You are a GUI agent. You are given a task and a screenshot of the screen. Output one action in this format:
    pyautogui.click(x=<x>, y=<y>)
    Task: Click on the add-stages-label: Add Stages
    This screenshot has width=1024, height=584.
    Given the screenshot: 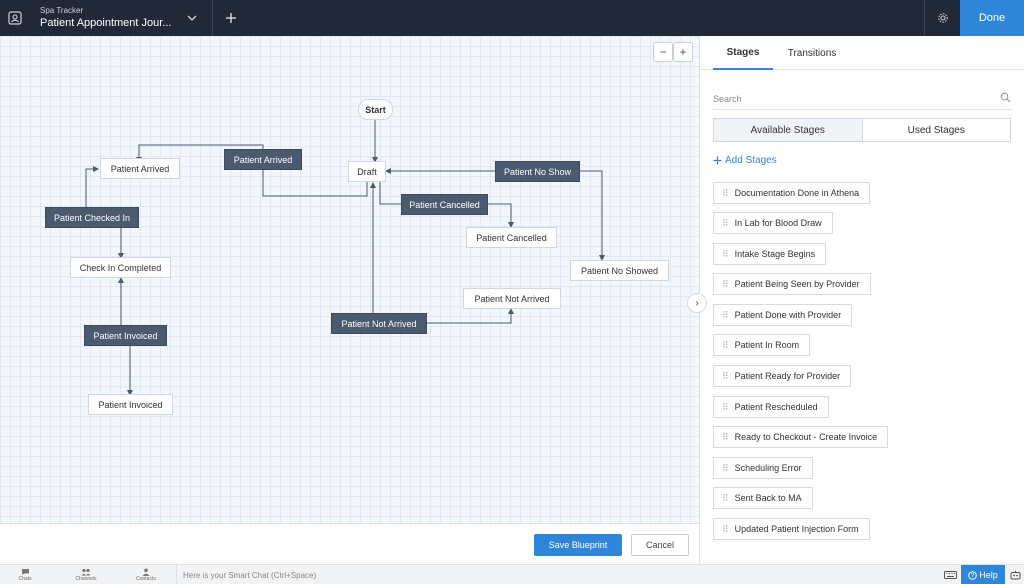 What is the action you would take?
    pyautogui.click(x=751, y=160)
    